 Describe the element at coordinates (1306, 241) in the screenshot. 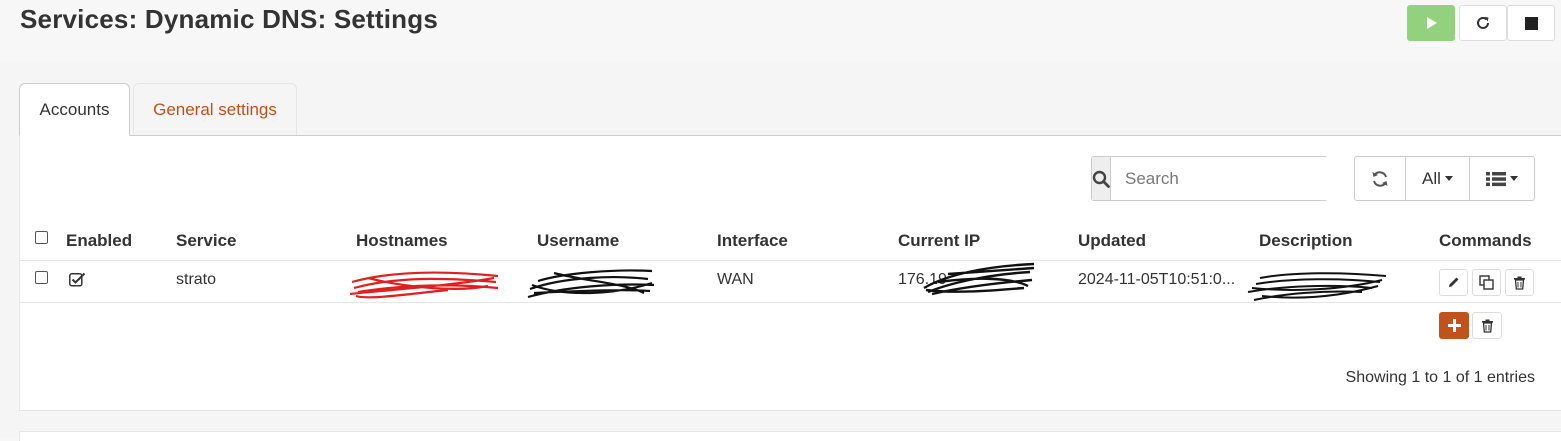

I see `column-header-description: Description` at that location.